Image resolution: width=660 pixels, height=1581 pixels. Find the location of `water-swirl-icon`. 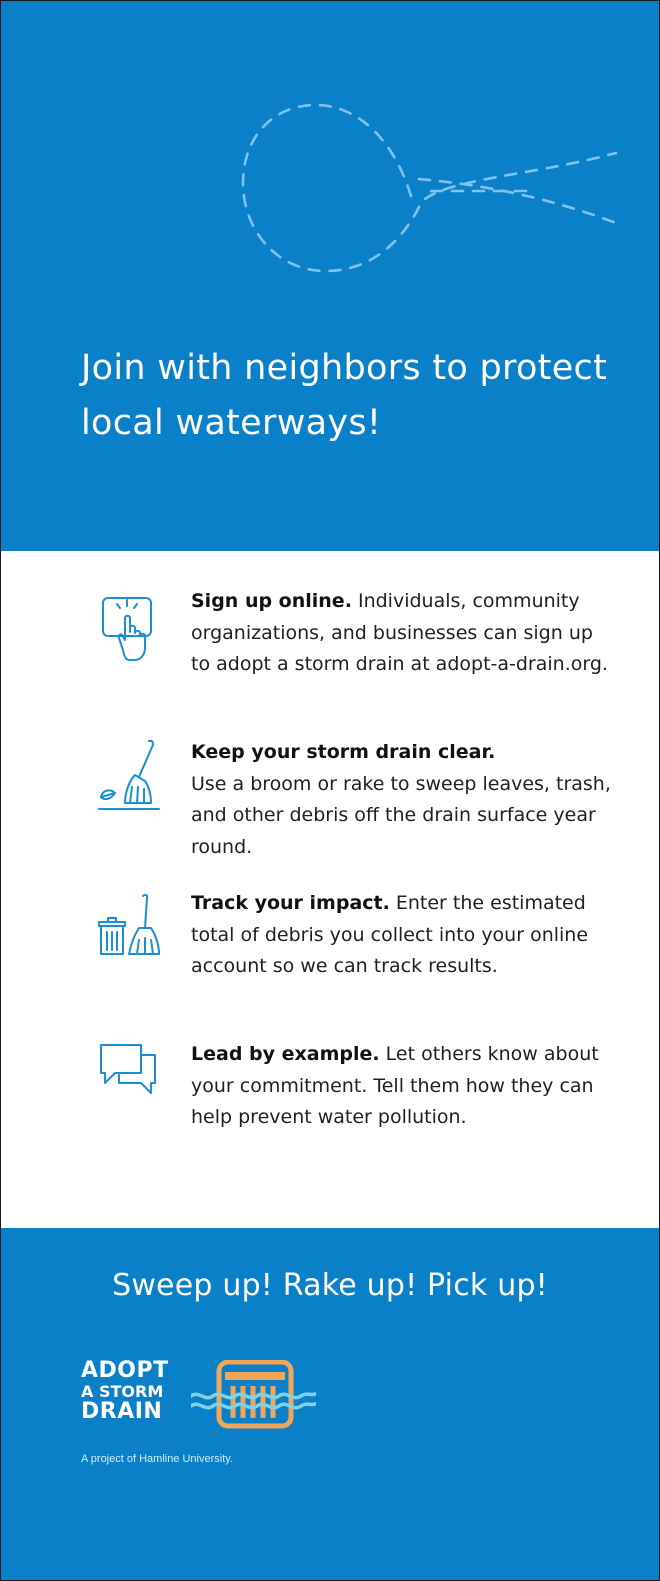

water-swirl-icon is located at coordinates (429, 188).